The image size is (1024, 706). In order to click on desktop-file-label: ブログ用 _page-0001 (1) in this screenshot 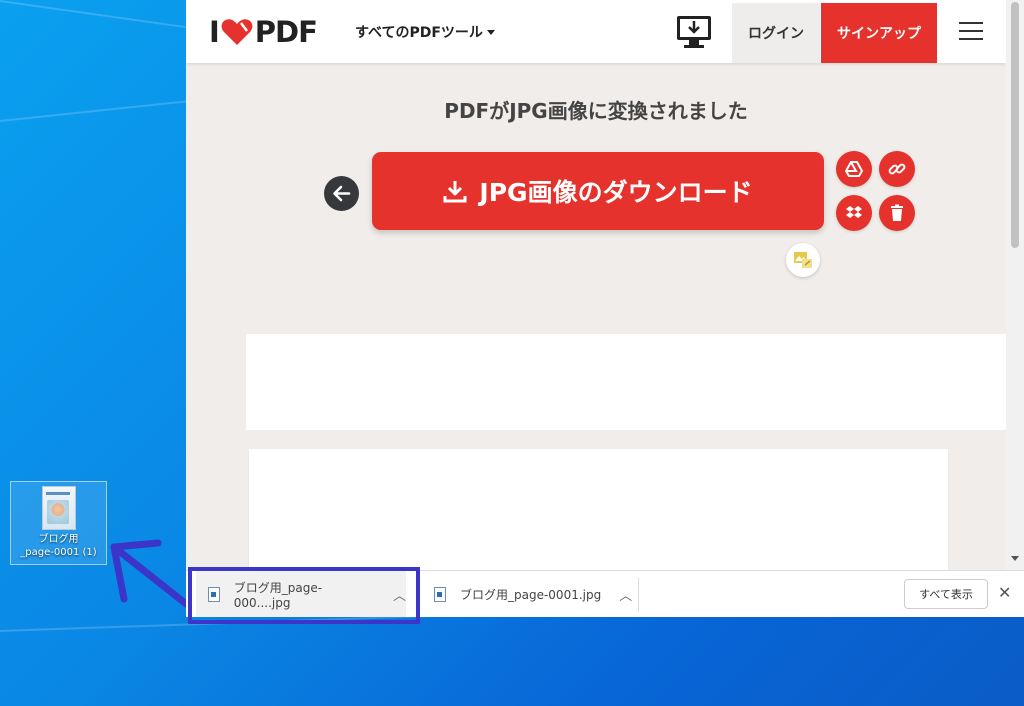, I will do `click(58, 546)`.